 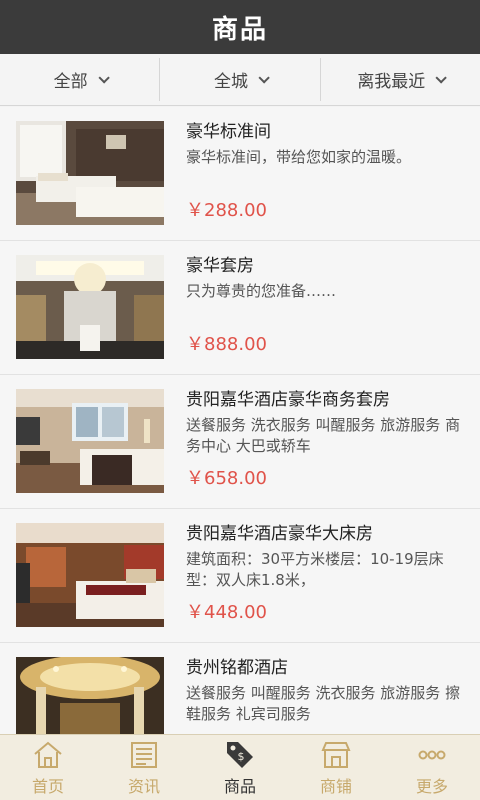 I want to click on page-title: 商品, so click(x=239, y=29).